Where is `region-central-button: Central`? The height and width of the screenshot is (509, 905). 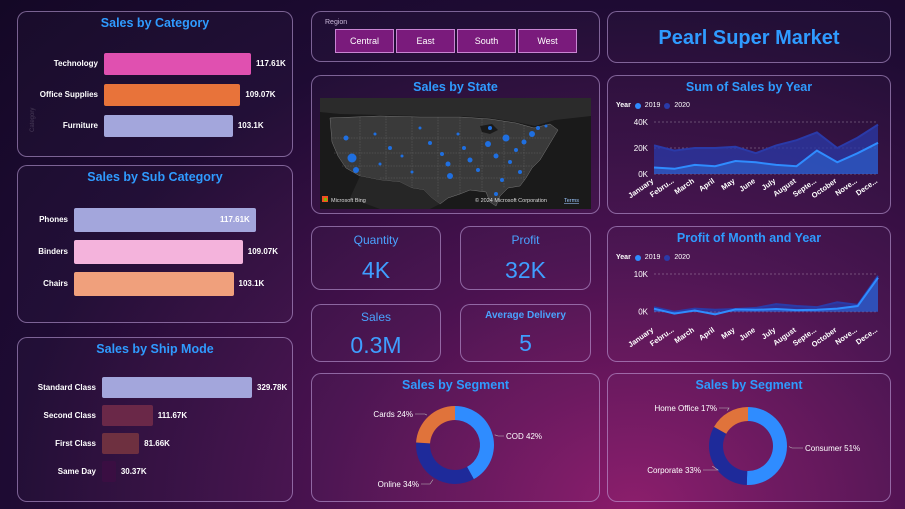 region-central-button: Central is located at coordinates (364, 41).